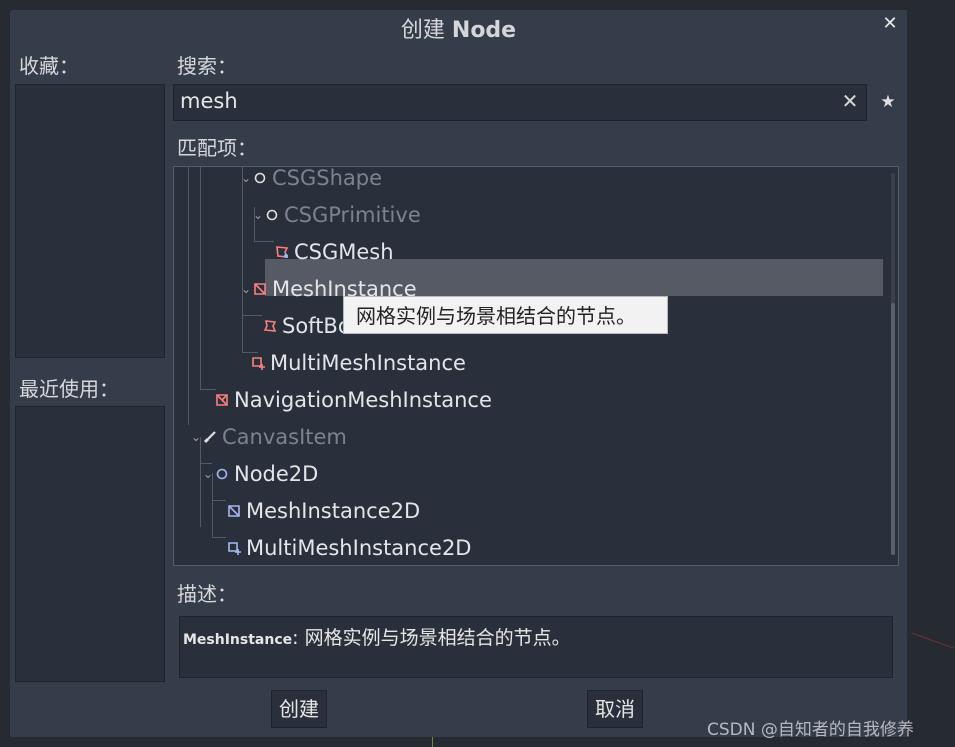  What do you see at coordinates (505, 315) in the screenshot?
I see `tooltip: 网格实例与场景相结合的节点。` at bounding box center [505, 315].